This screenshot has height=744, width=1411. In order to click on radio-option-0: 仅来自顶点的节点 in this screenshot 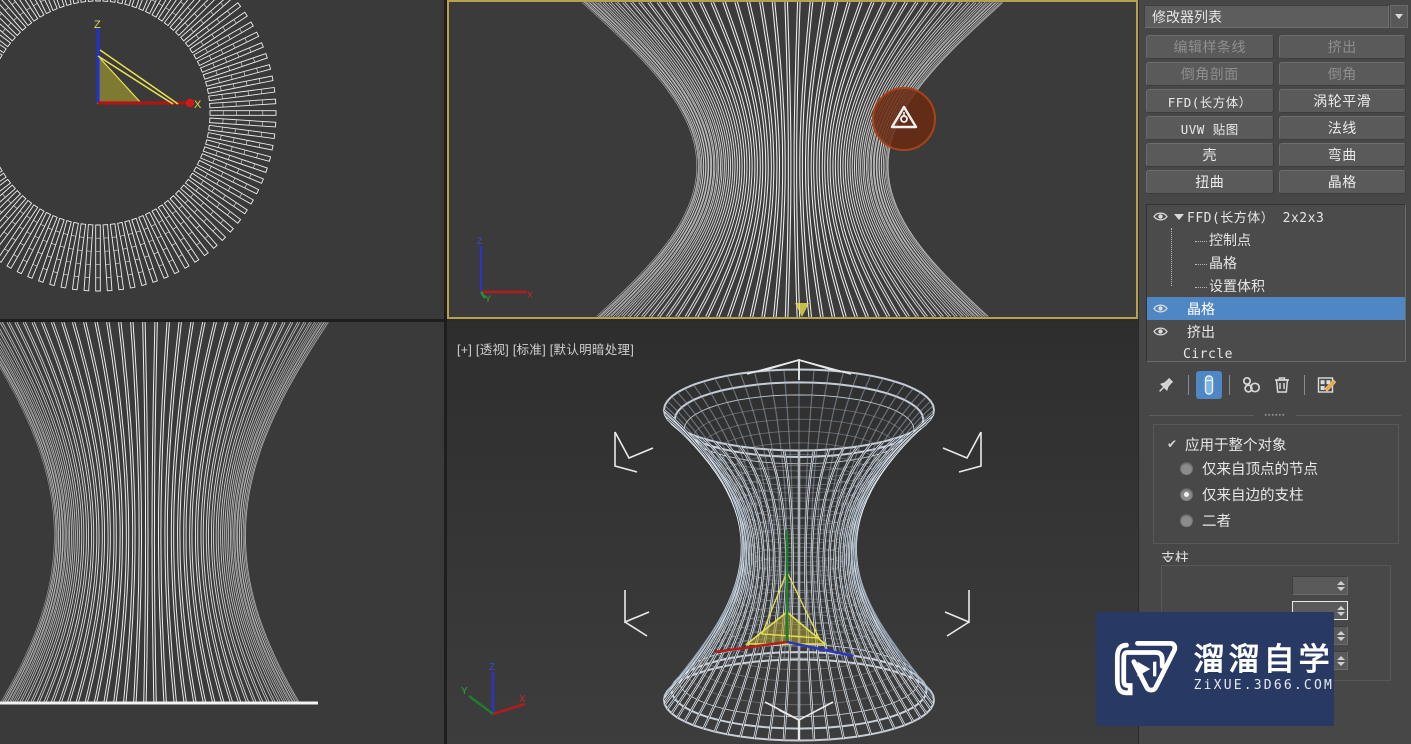, I will do `click(1276, 468)`.